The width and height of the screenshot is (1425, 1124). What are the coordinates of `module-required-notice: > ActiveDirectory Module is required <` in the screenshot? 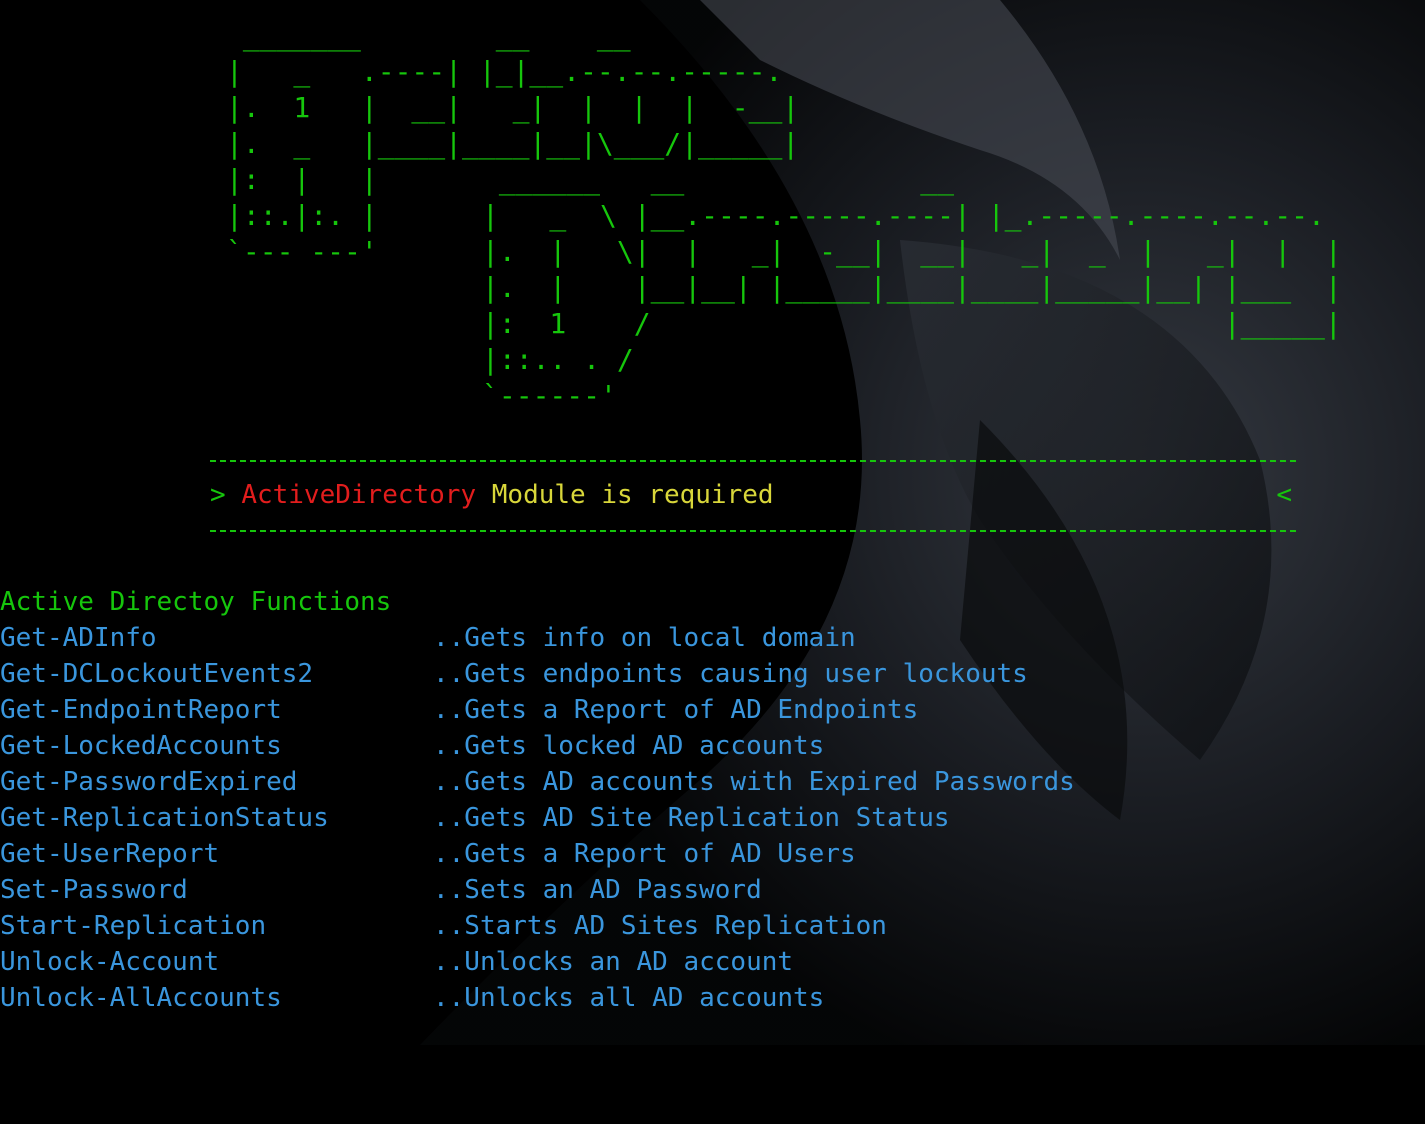 It's located at (753, 495).